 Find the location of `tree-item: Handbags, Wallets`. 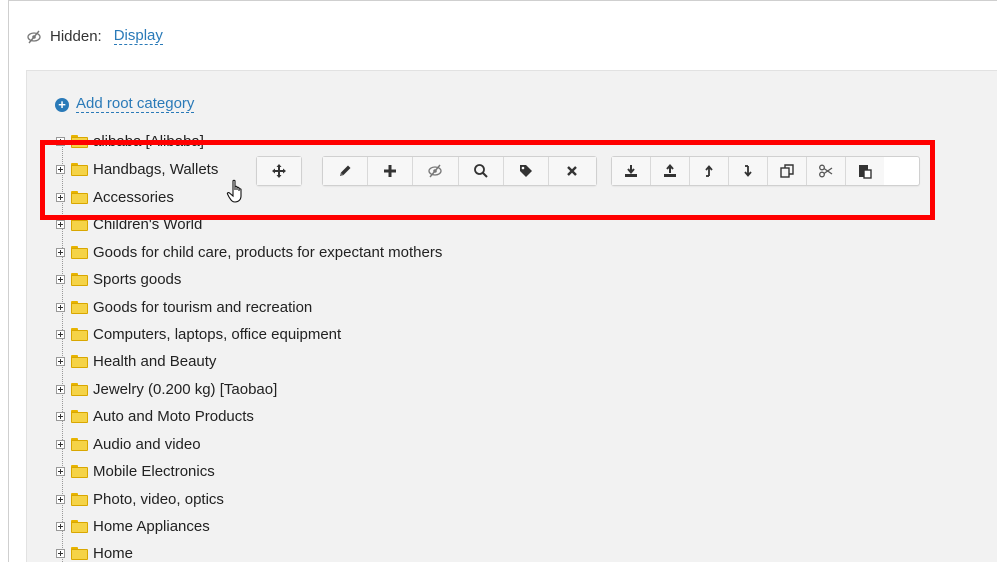

tree-item: Handbags, Wallets is located at coordinates (137, 169).